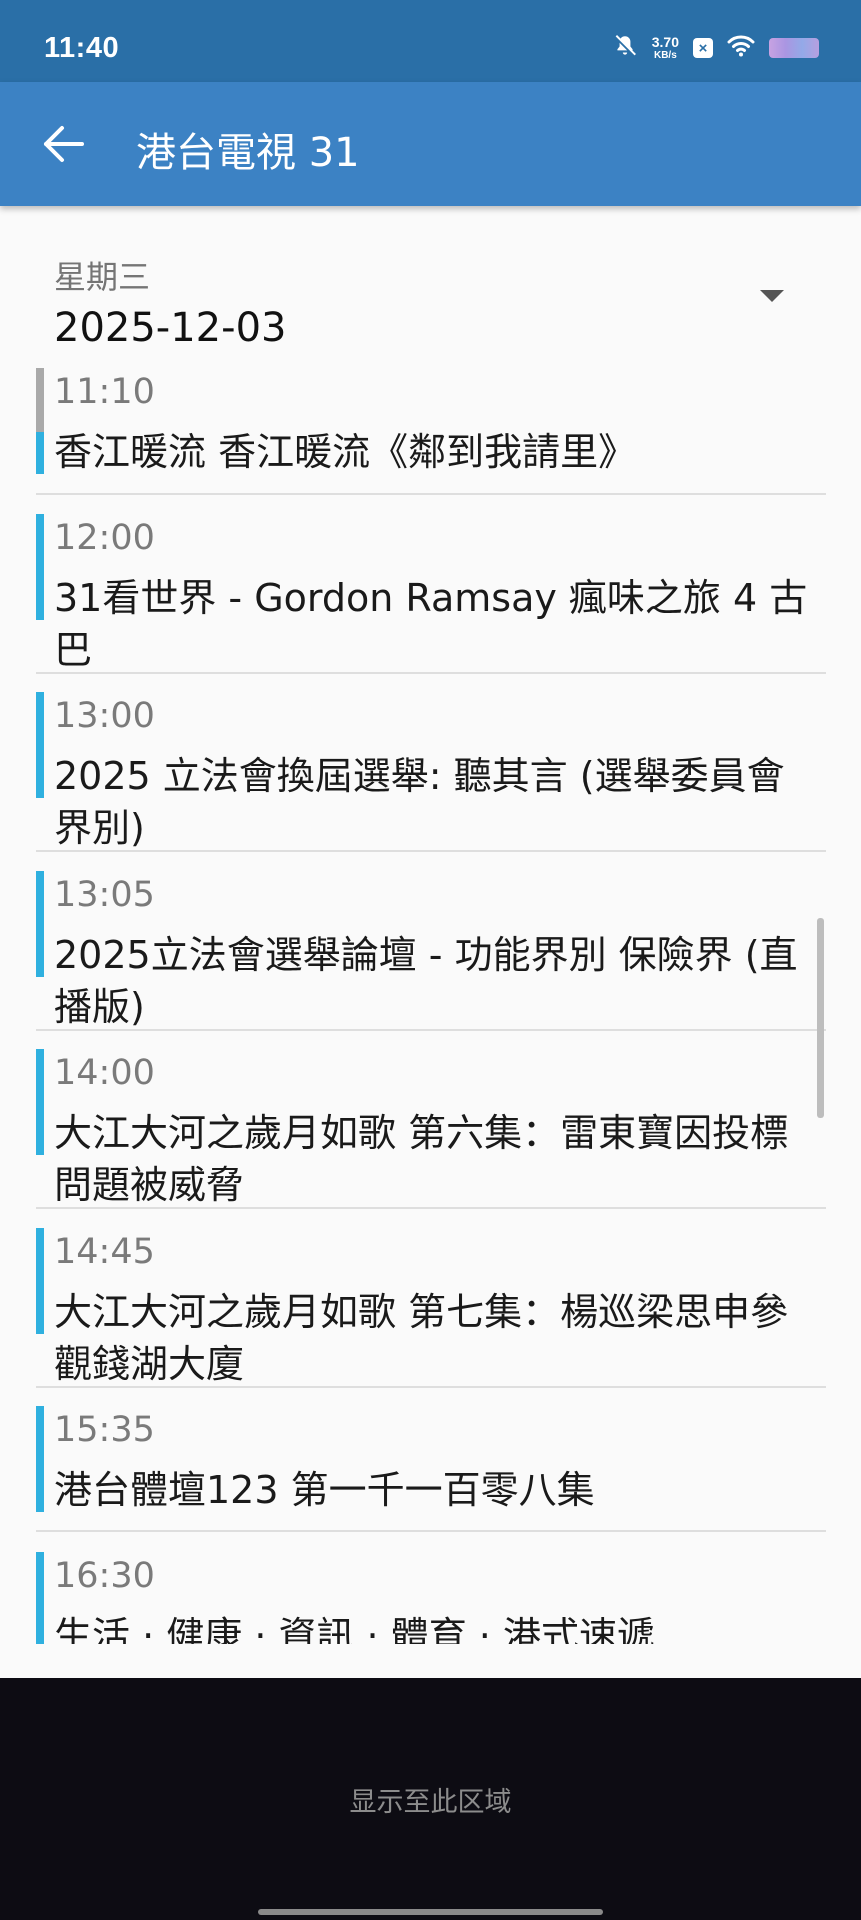  What do you see at coordinates (430, 1912) in the screenshot?
I see `home-indicator` at bounding box center [430, 1912].